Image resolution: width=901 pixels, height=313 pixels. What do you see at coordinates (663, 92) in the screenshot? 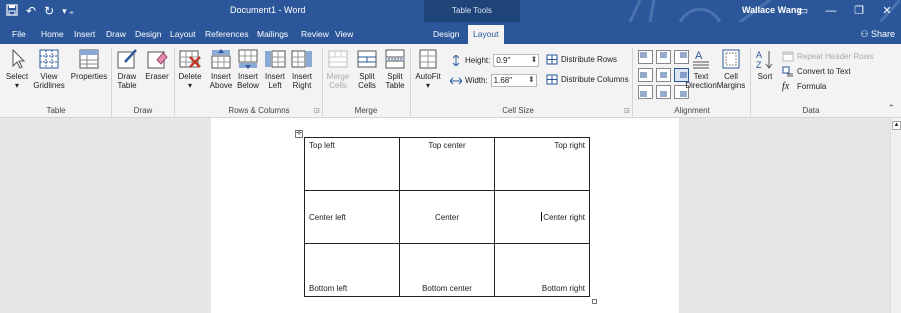
I see `align-bottom-center-icon` at bounding box center [663, 92].